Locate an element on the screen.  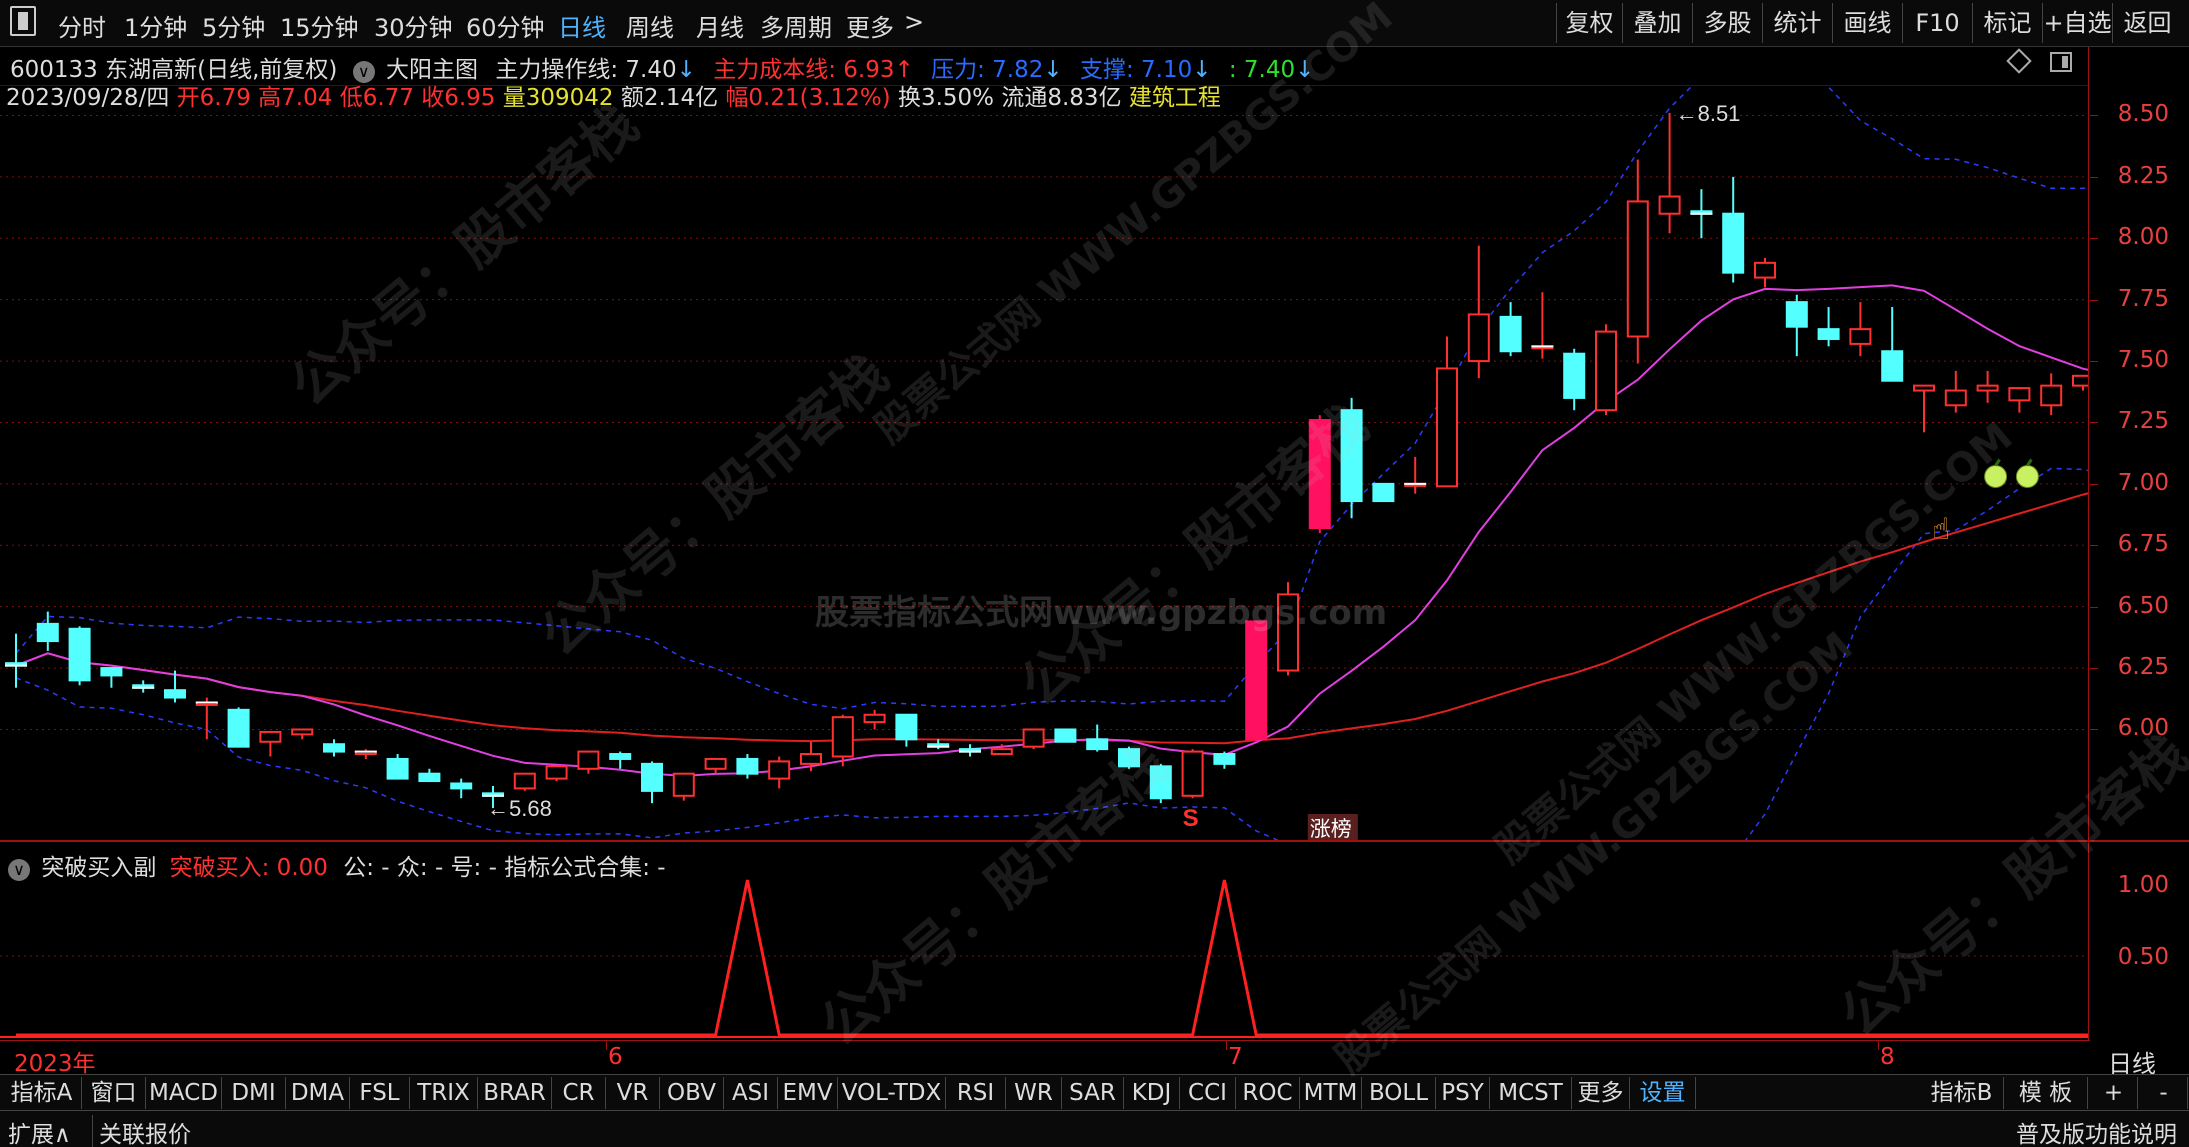
price-tick-label: 6.75 is located at coordinates (2143, 544).